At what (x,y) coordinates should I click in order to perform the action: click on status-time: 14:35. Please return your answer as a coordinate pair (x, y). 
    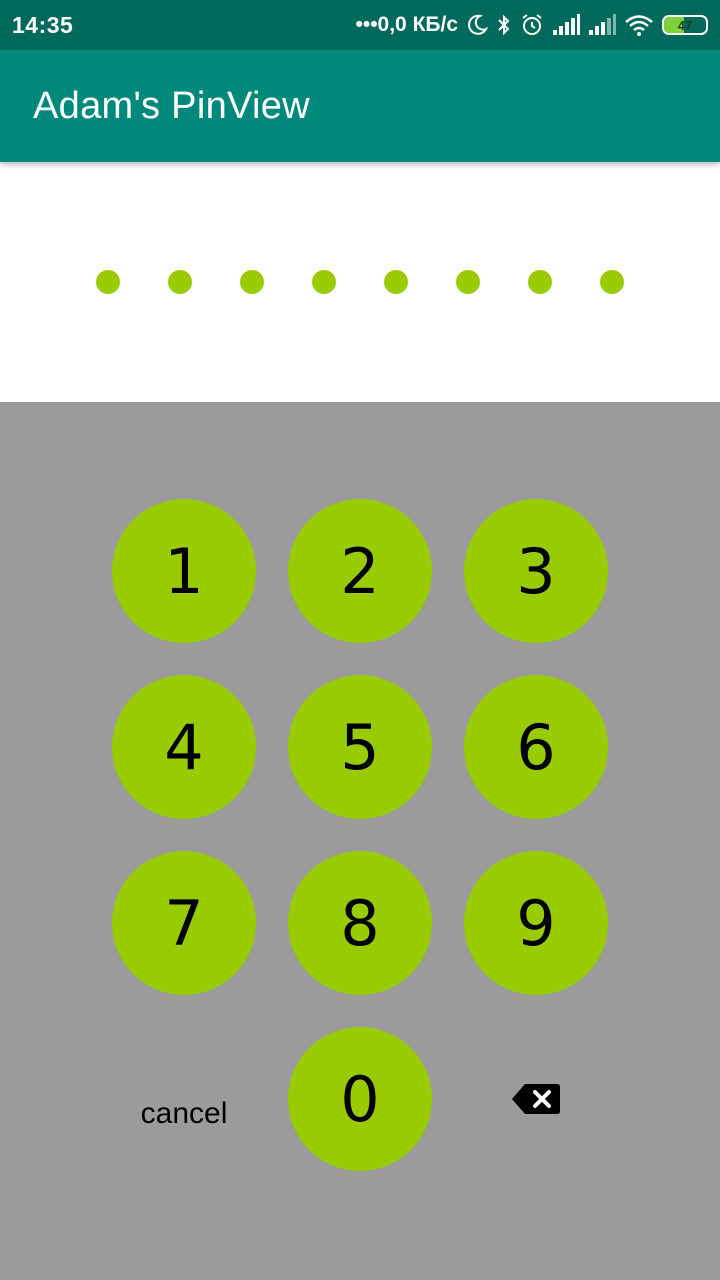
    Looking at the image, I should click on (43, 24).